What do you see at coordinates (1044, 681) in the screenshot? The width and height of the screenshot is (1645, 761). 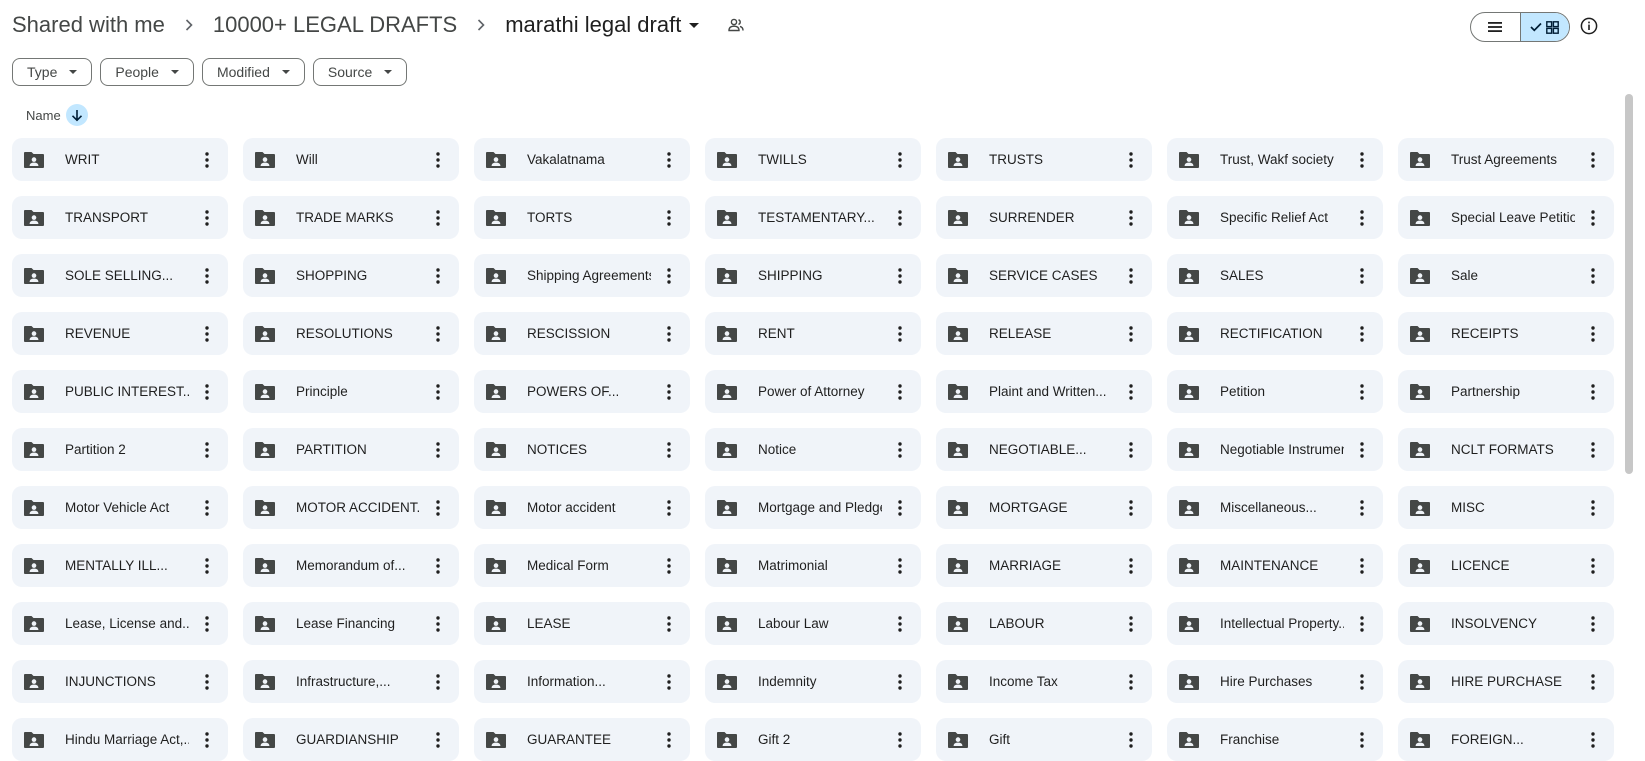 I see `folder-tile: Income Tax` at bounding box center [1044, 681].